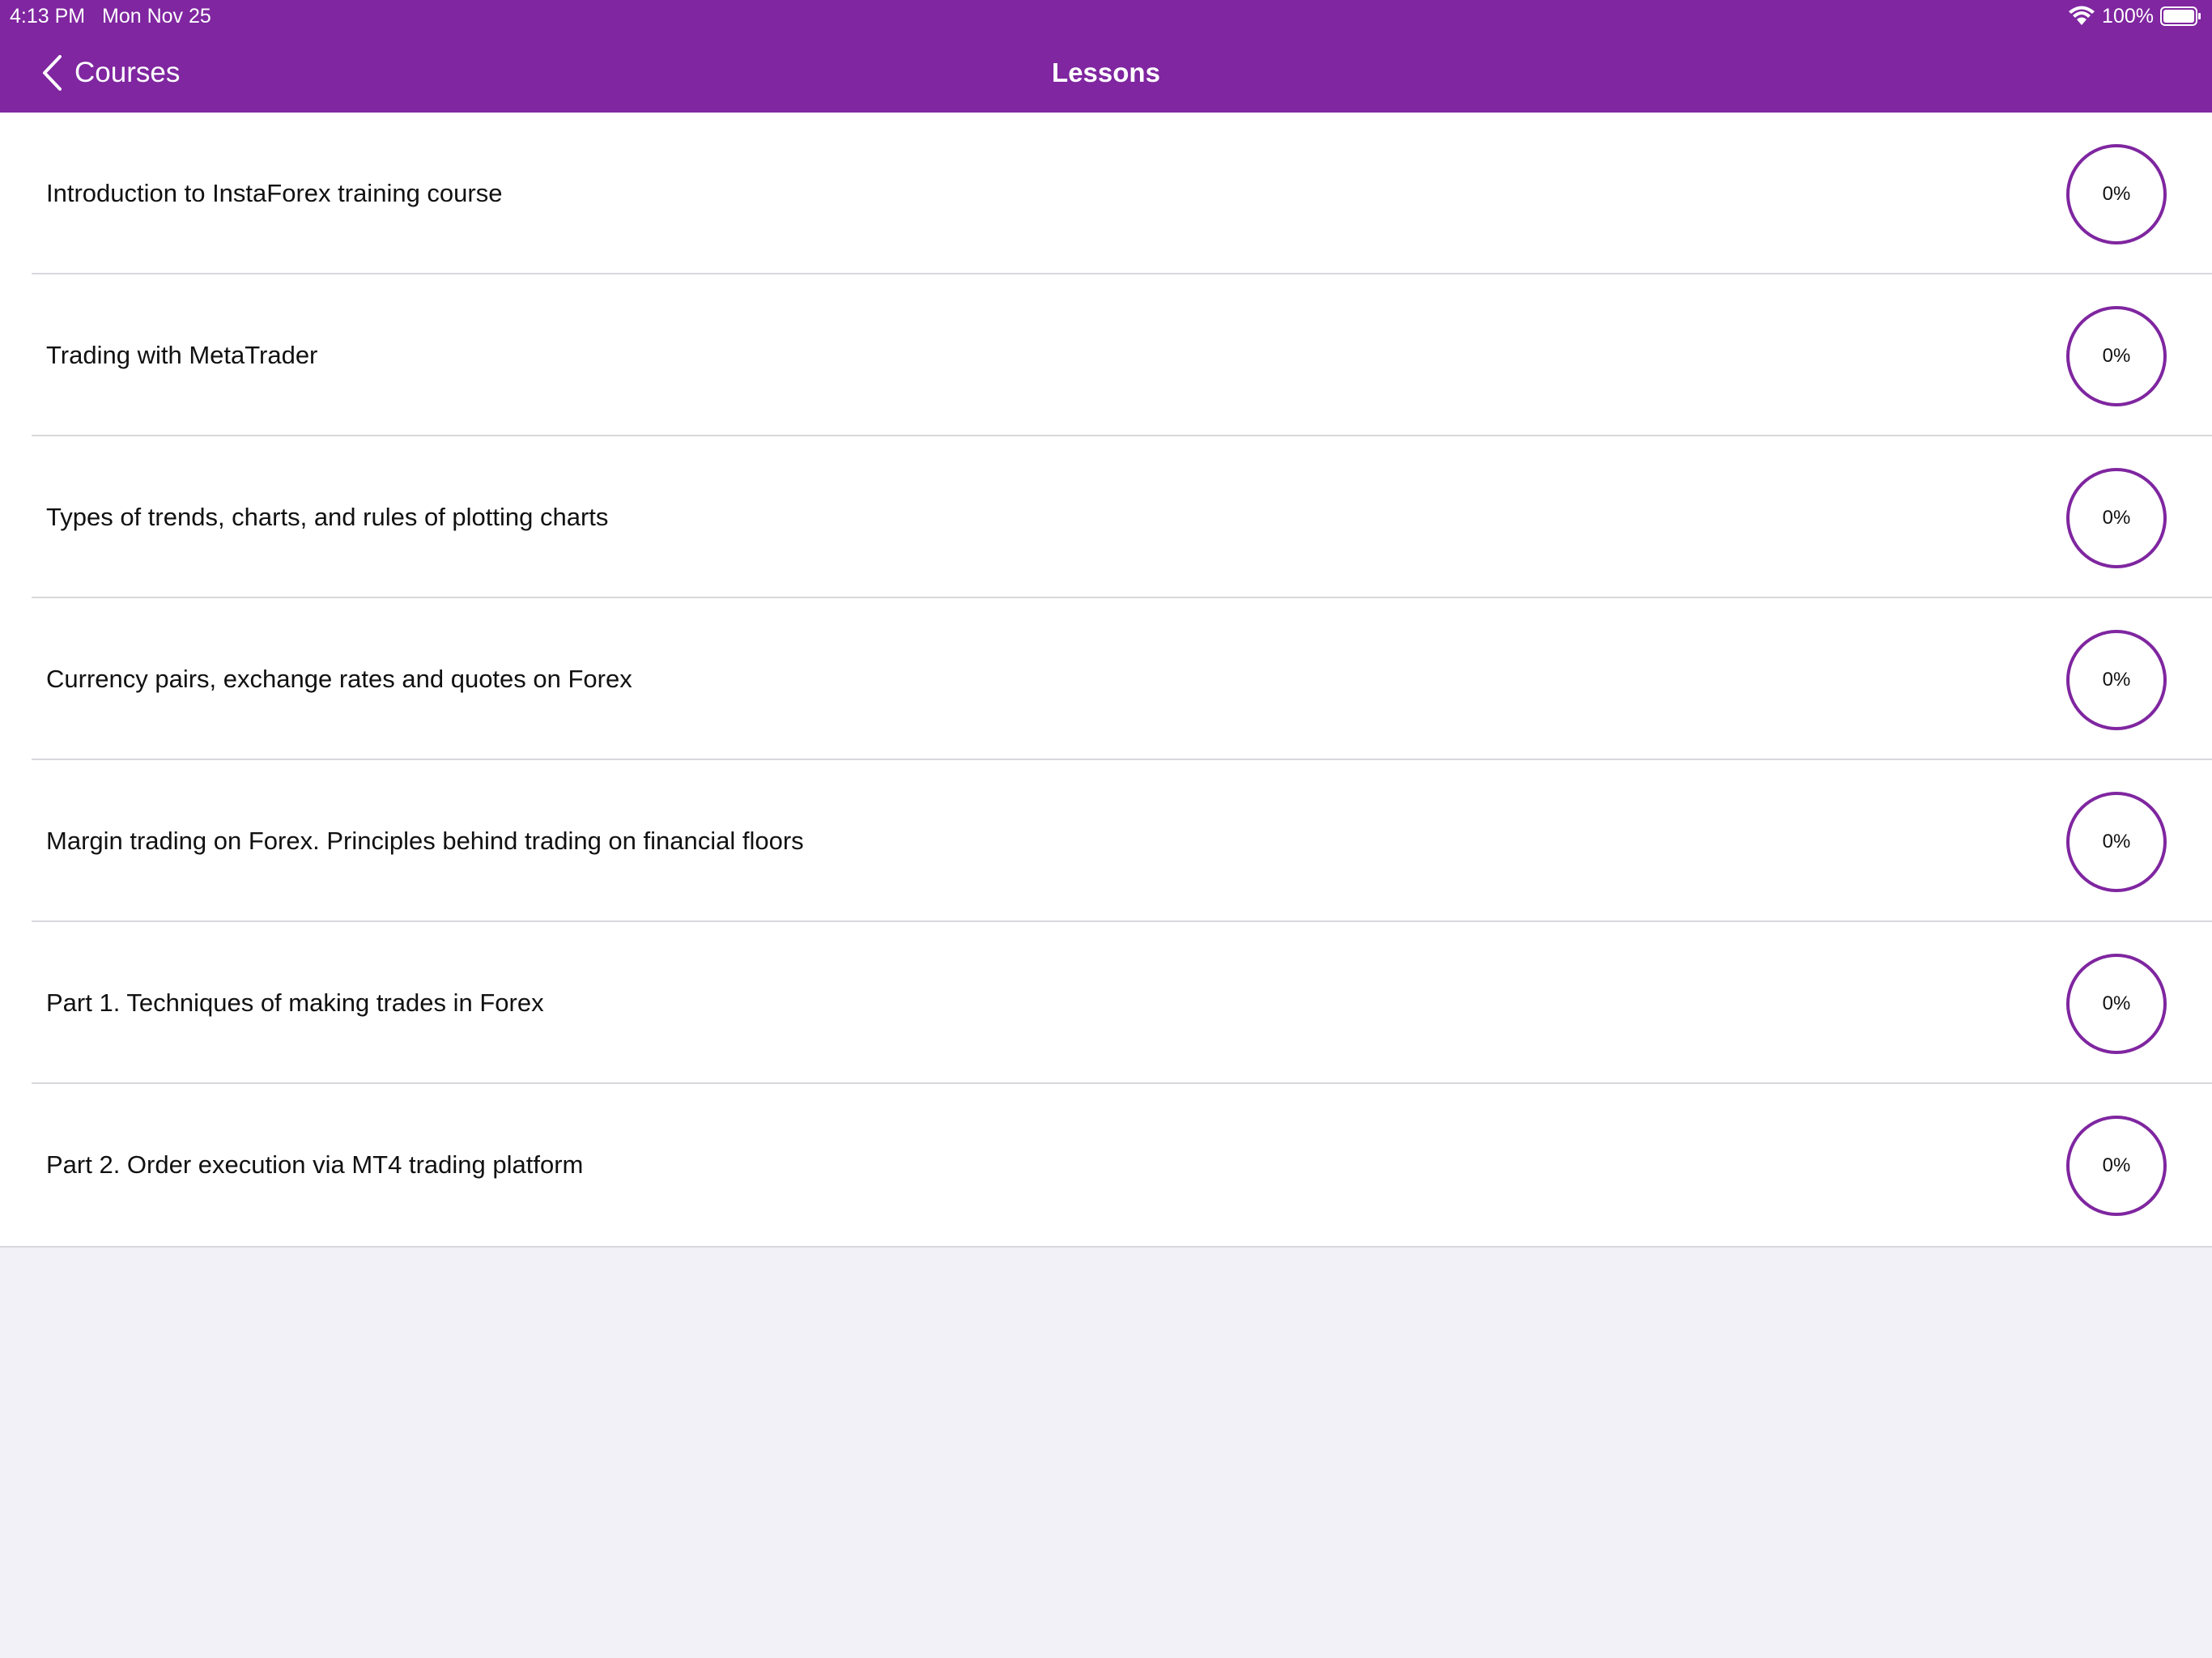 This screenshot has width=2212, height=1658. I want to click on lesson-row: Trading with MetaTrader 0%, so click(1106, 355).